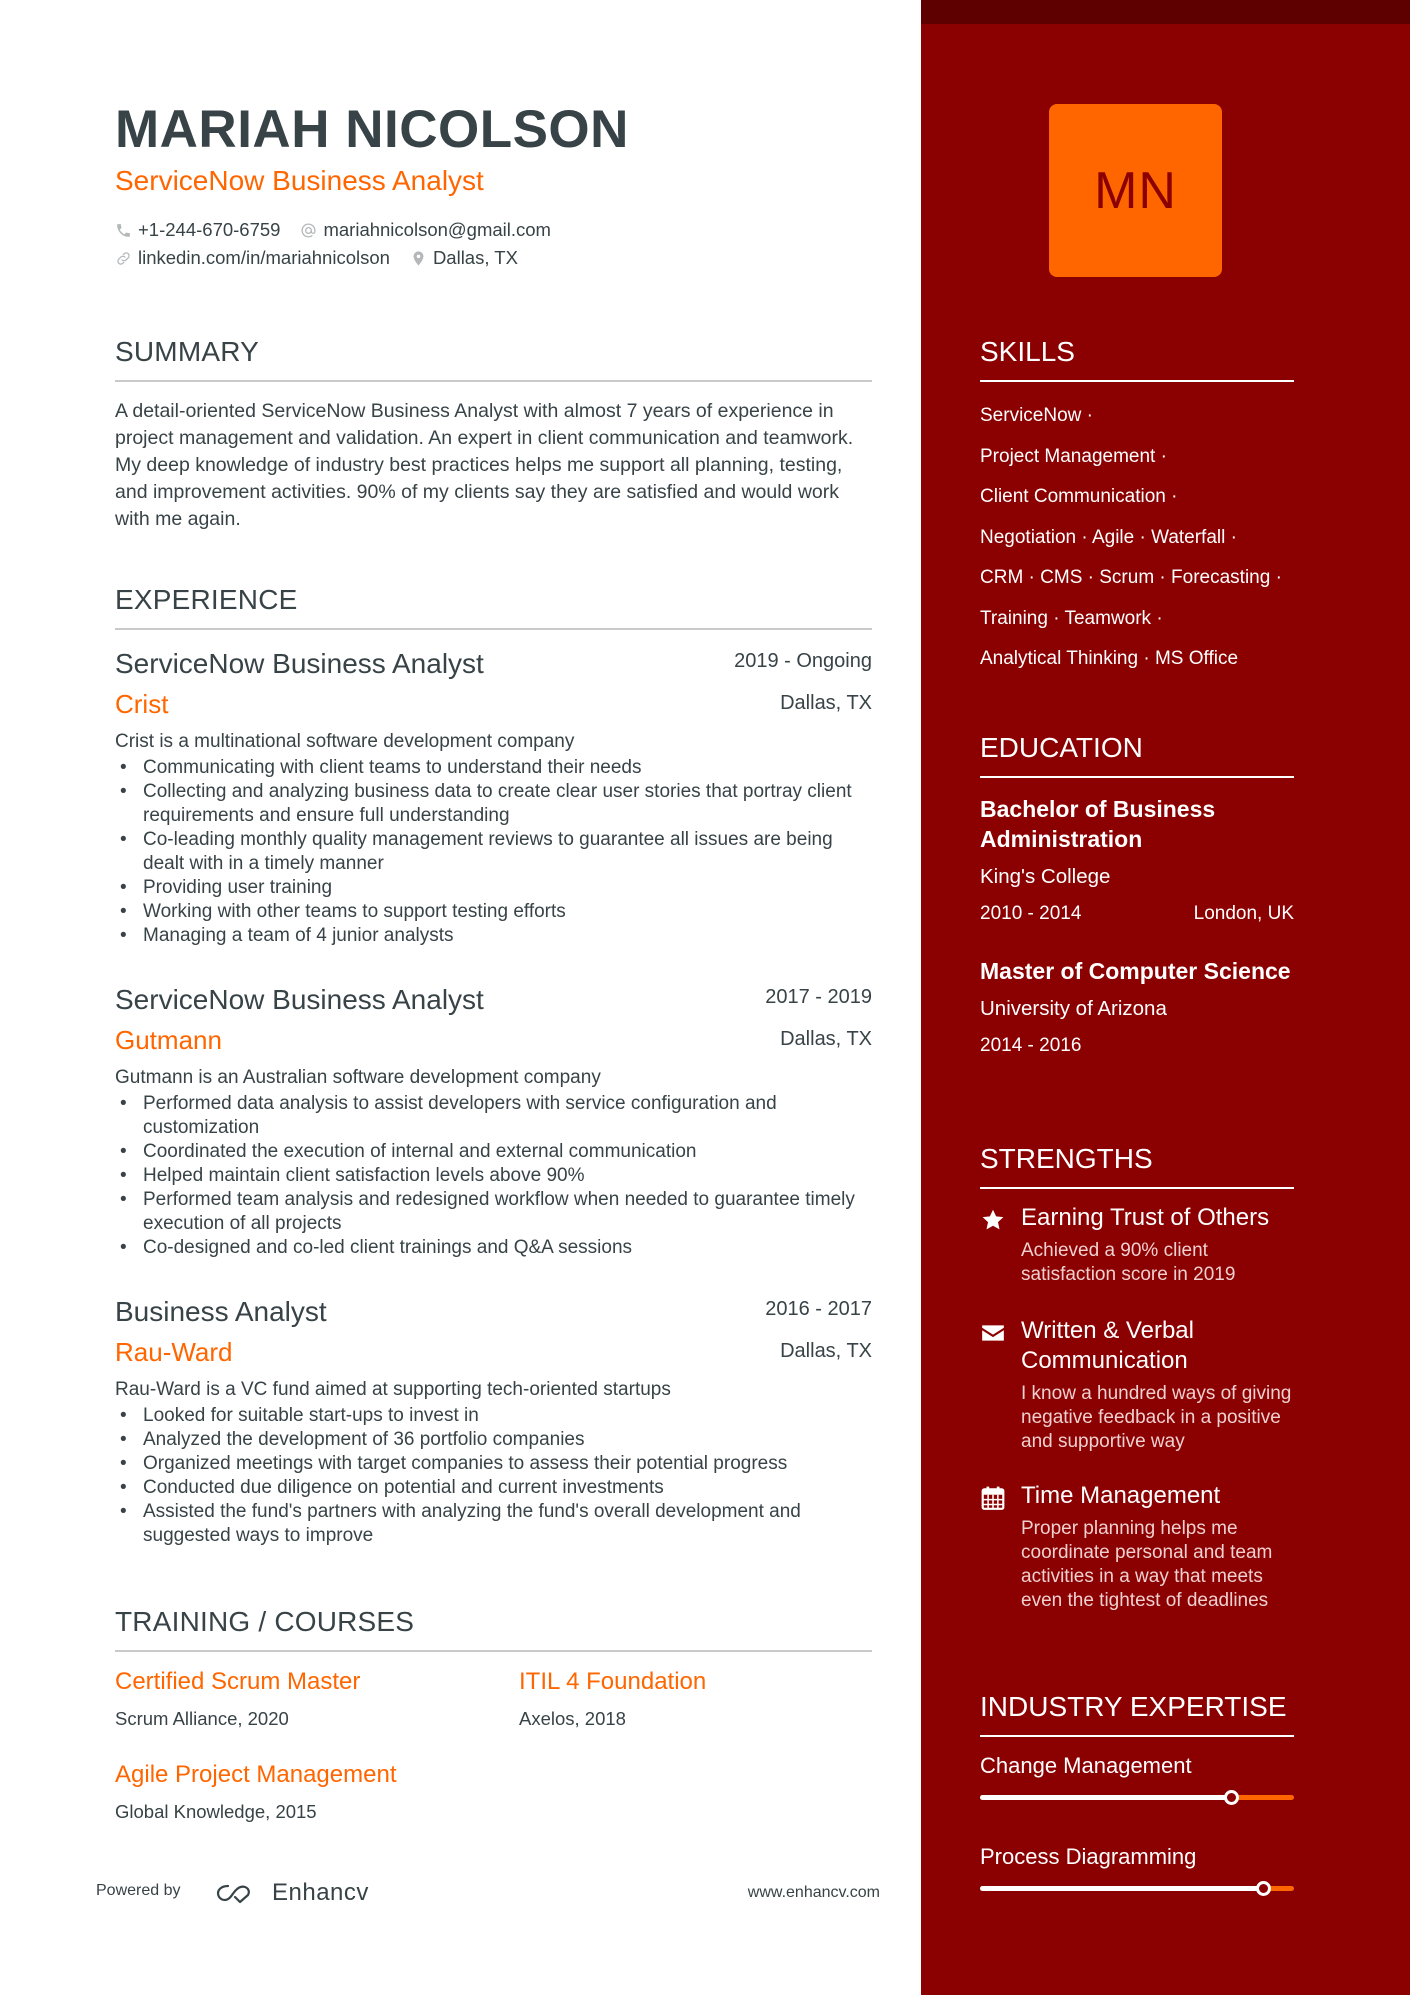 The height and width of the screenshot is (1995, 1410). I want to click on at-icon, so click(308, 229).